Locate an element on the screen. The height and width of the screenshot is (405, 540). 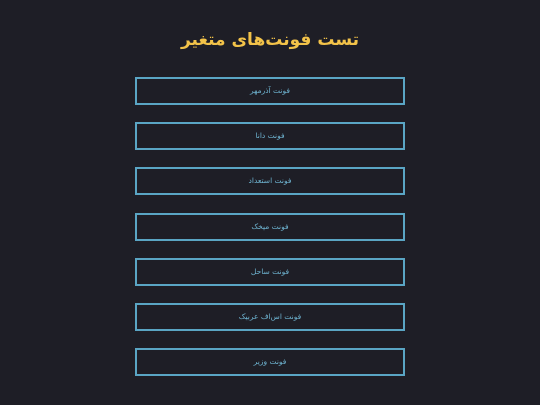
font-button-estedad: فونت استعداد is located at coordinates (270, 181).